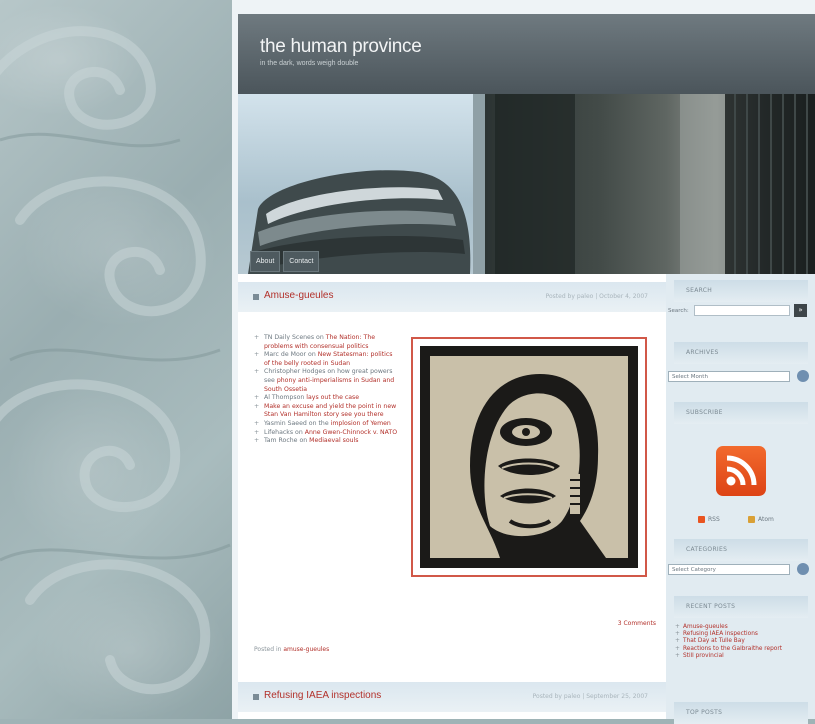 Image resolution: width=815 pixels, height=724 pixels. Describe the element at coordinates (637, 623) in the screenshot. I see `comments-link: 3 Comments` at that location.